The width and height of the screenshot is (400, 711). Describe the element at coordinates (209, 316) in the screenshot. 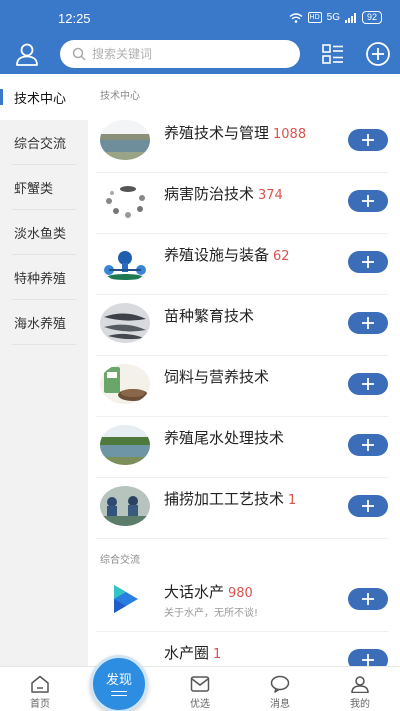

I see `item-title: 苗种繁育技术` at that location.